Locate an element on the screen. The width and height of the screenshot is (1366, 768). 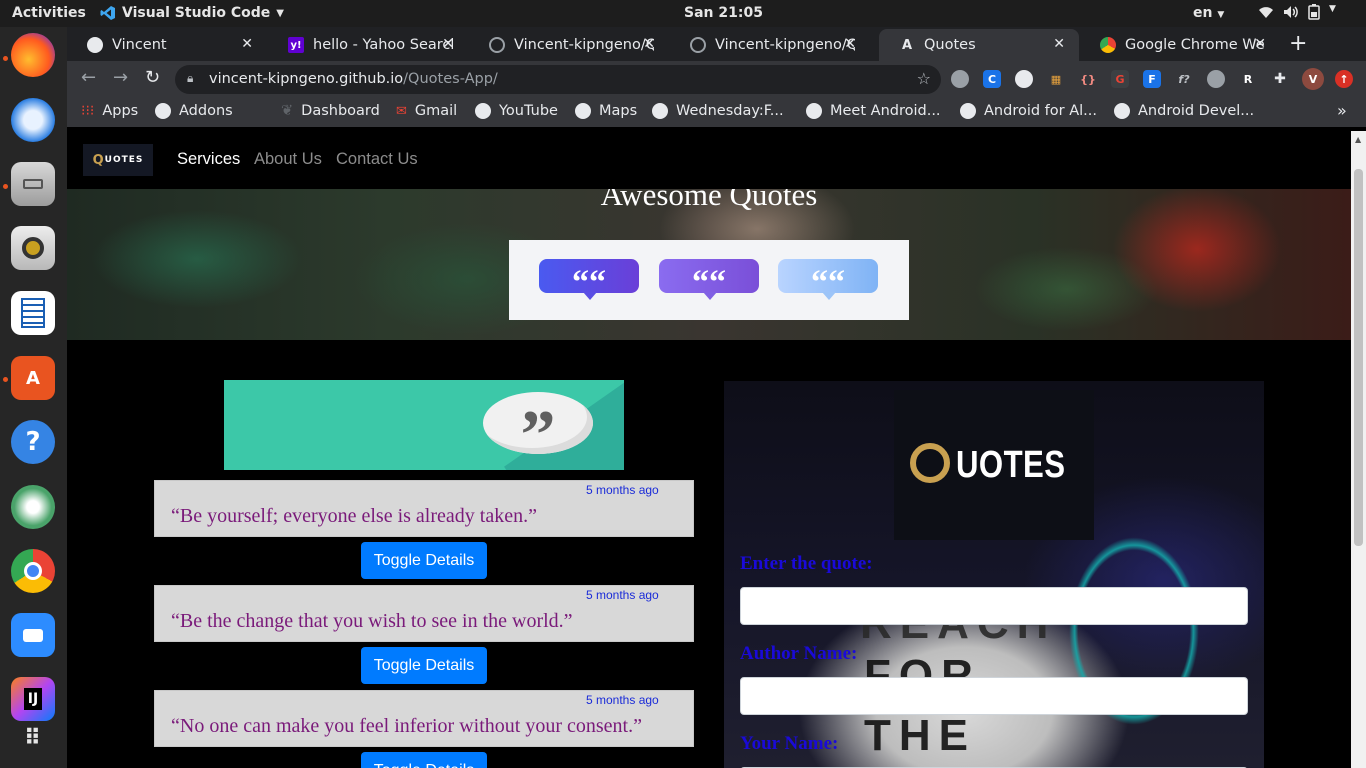
new-tab-button: + is located at coordinates (1298, 43).